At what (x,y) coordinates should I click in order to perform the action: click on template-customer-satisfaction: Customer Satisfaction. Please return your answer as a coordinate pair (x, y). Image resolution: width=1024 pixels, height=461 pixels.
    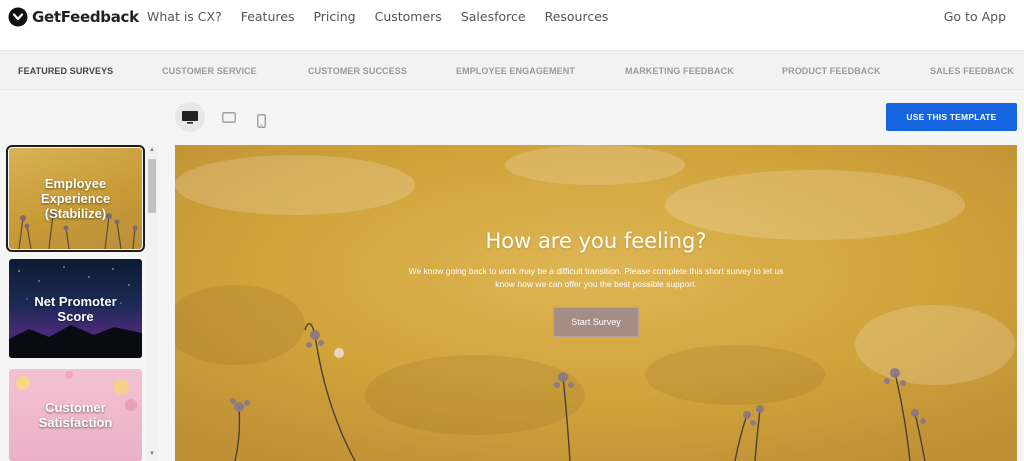
    Looking at the image, I should click on (75, 415).